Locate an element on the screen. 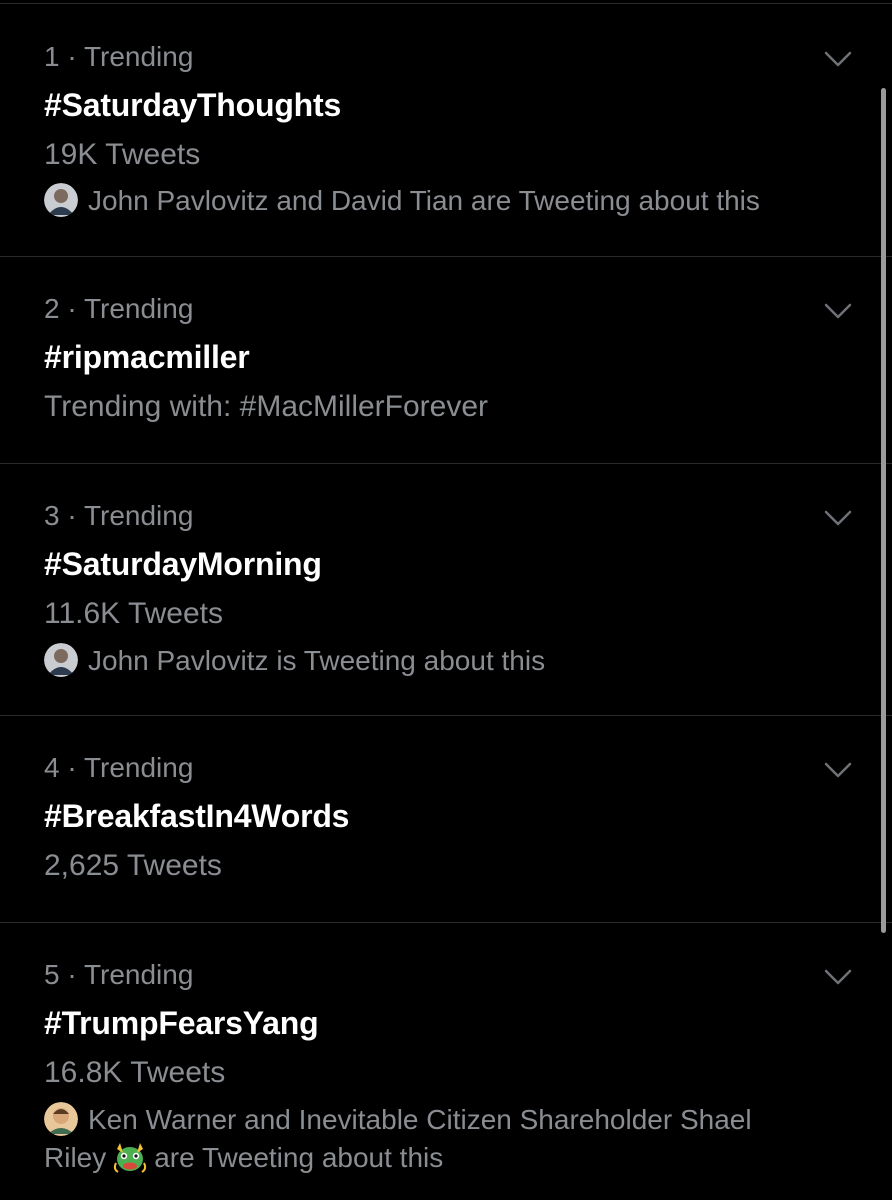 Image resolution: width=892 pixels, height=1200 pixels. trend-hashtag: #ripmacmiller is located at coordinates (147, 357).